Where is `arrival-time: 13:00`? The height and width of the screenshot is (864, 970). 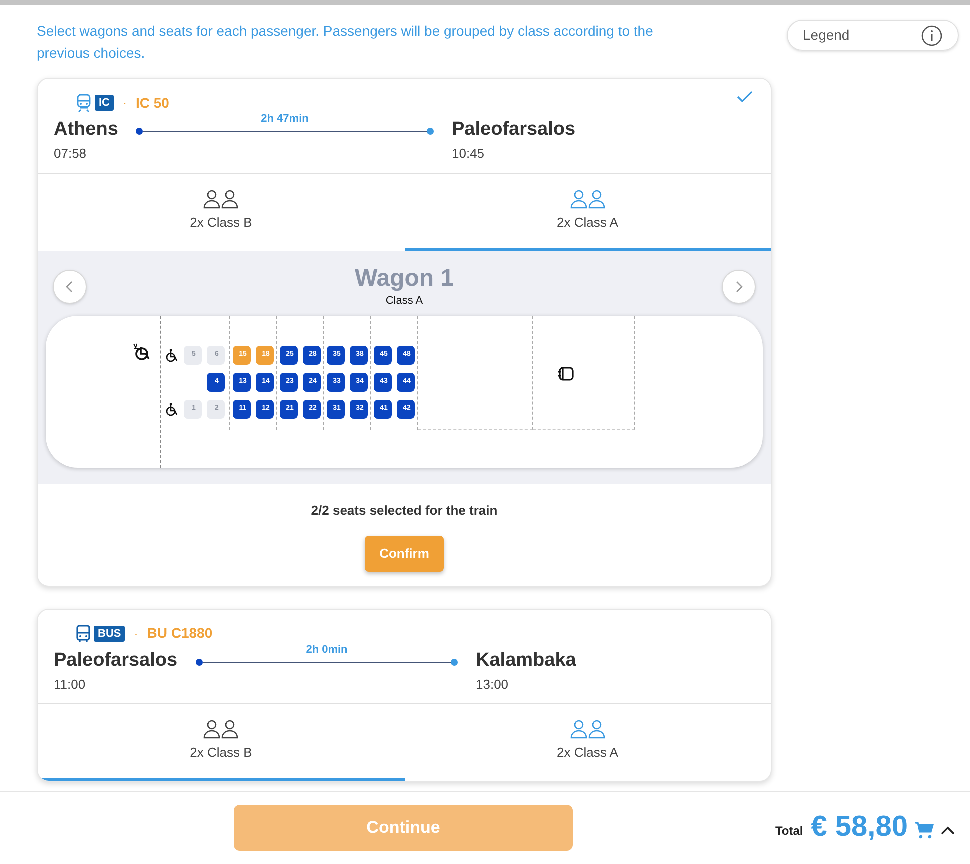
arrival-time: 13:00 is located at coordinates (493, 685).